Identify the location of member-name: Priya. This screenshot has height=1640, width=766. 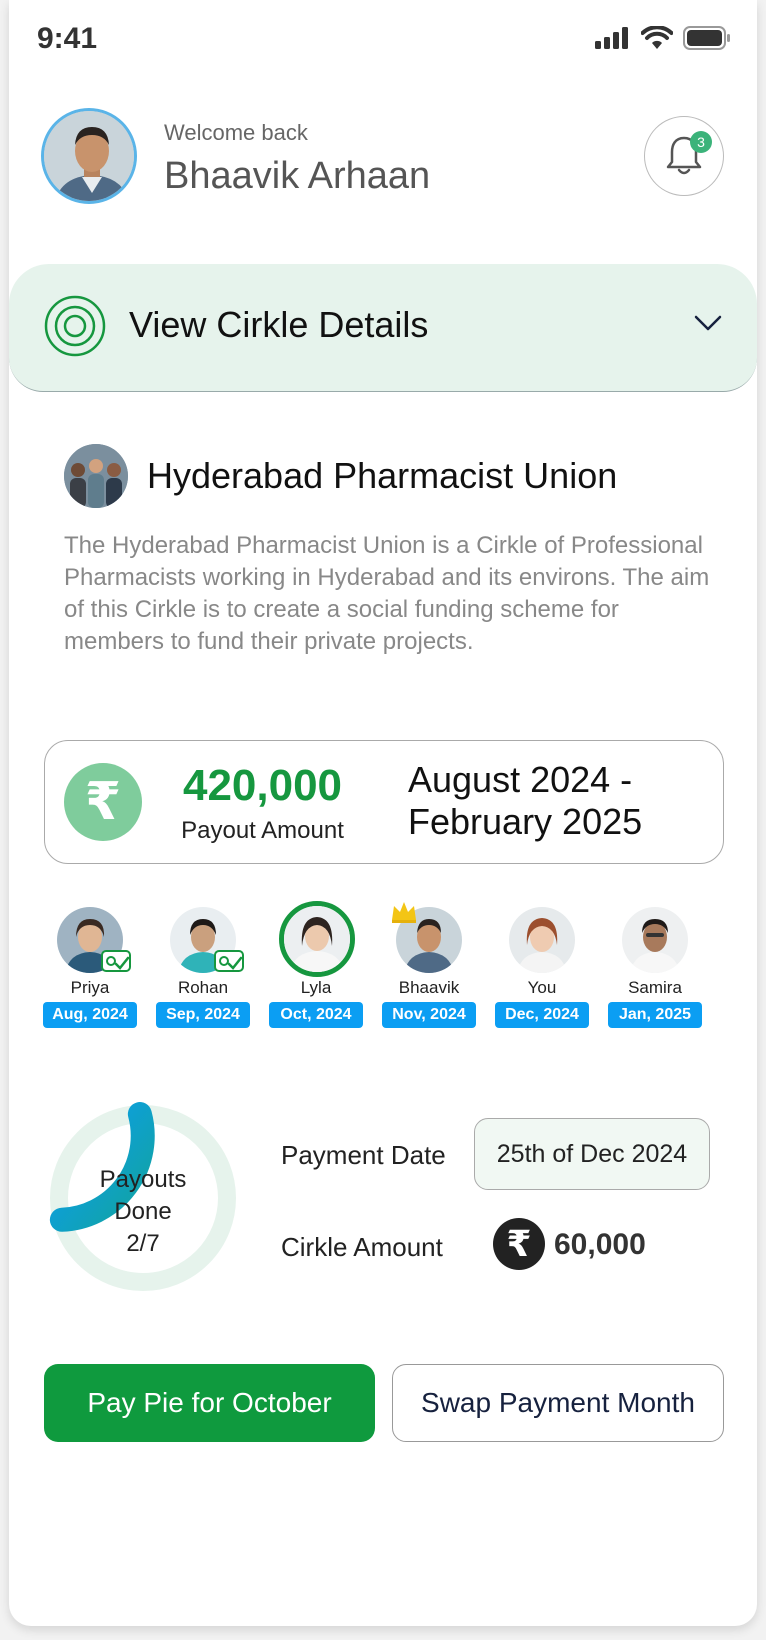
(90, 987).